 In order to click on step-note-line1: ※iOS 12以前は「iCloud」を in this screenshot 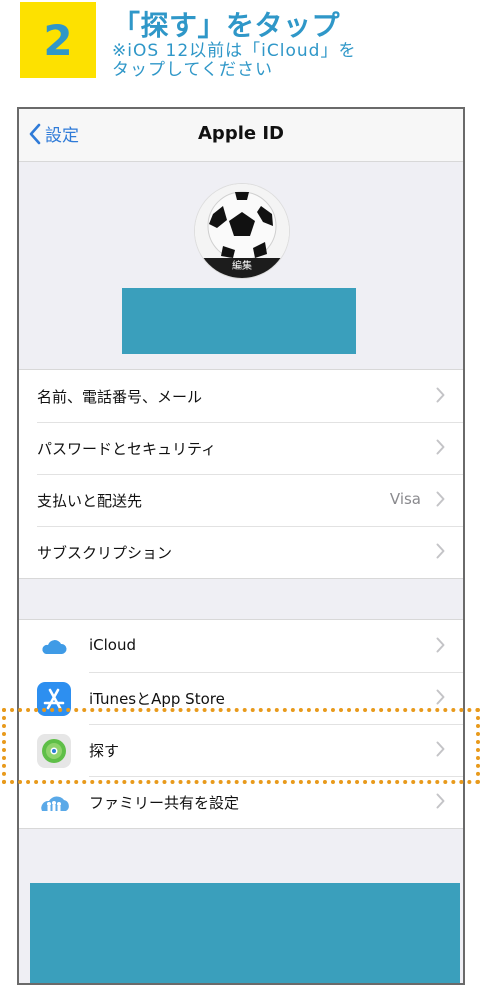, I will do `click(234, 51)`.